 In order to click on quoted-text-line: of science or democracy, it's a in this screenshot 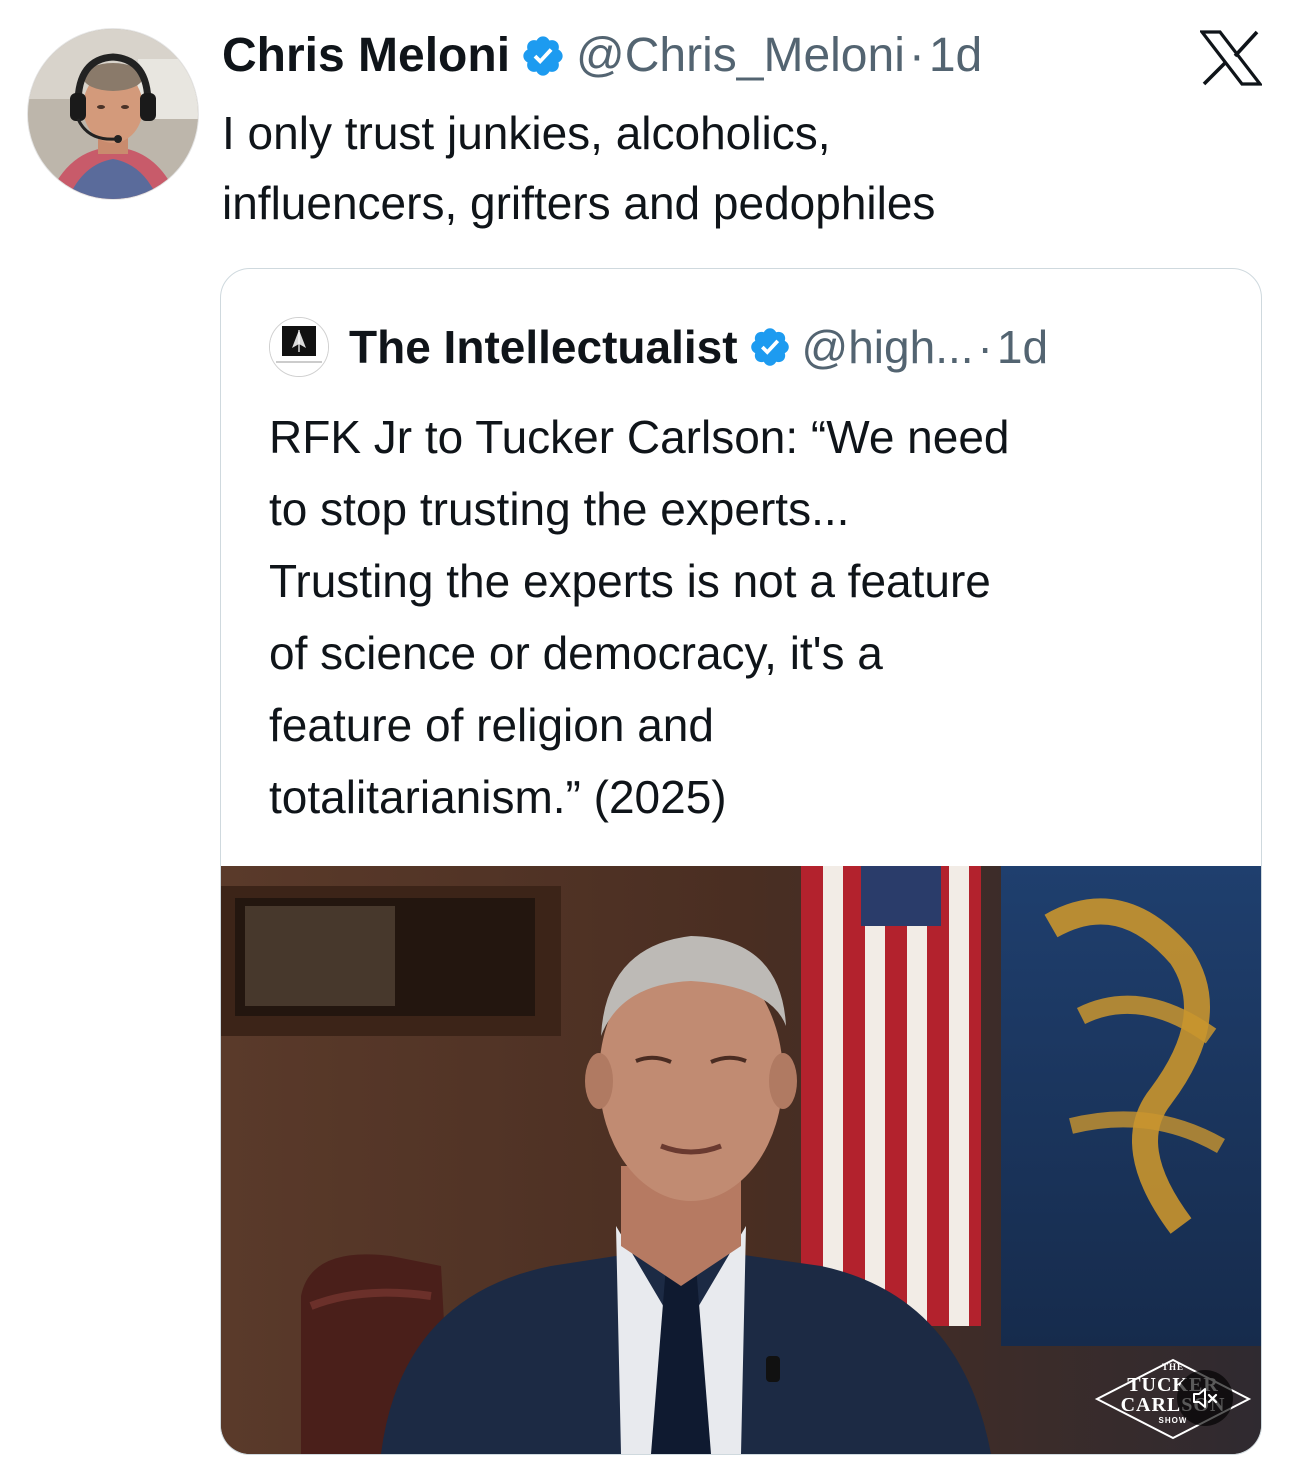, I will do `click(576, 653)`.